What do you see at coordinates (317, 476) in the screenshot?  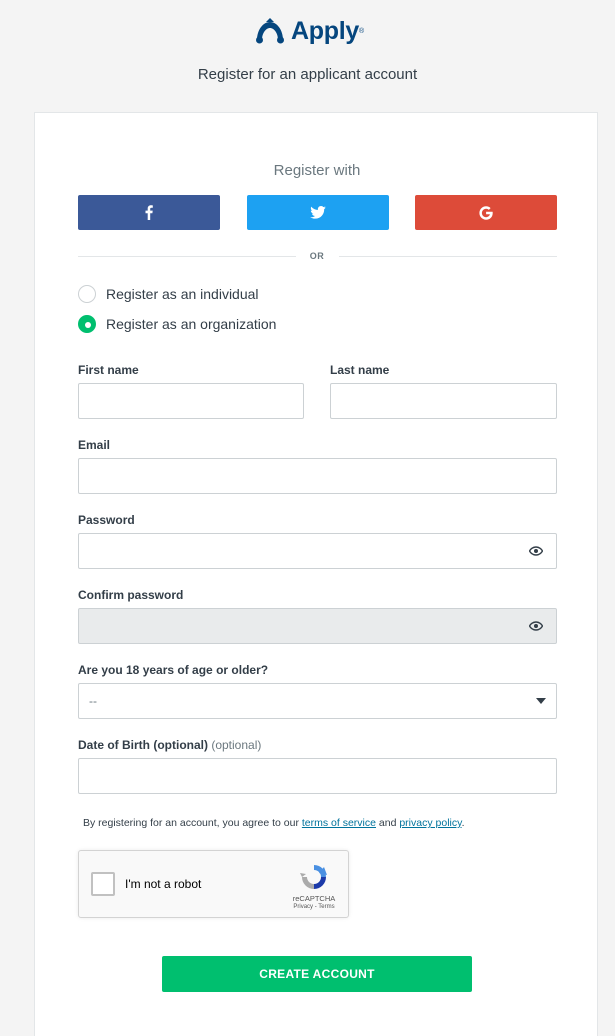 I see `email-field` at bounding box center [317, 476].